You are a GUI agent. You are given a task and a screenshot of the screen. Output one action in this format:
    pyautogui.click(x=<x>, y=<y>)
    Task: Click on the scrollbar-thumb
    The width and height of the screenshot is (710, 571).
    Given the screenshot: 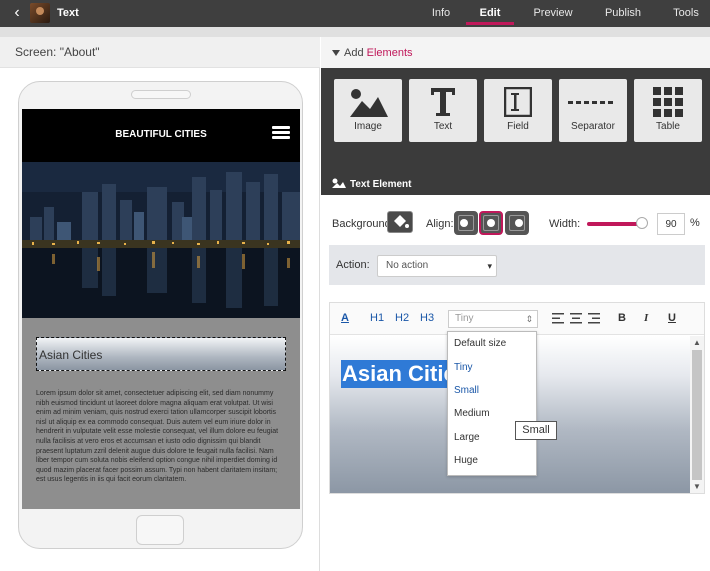 What is the action you would take?
    pyautogui.click(x=697, y=415)
    